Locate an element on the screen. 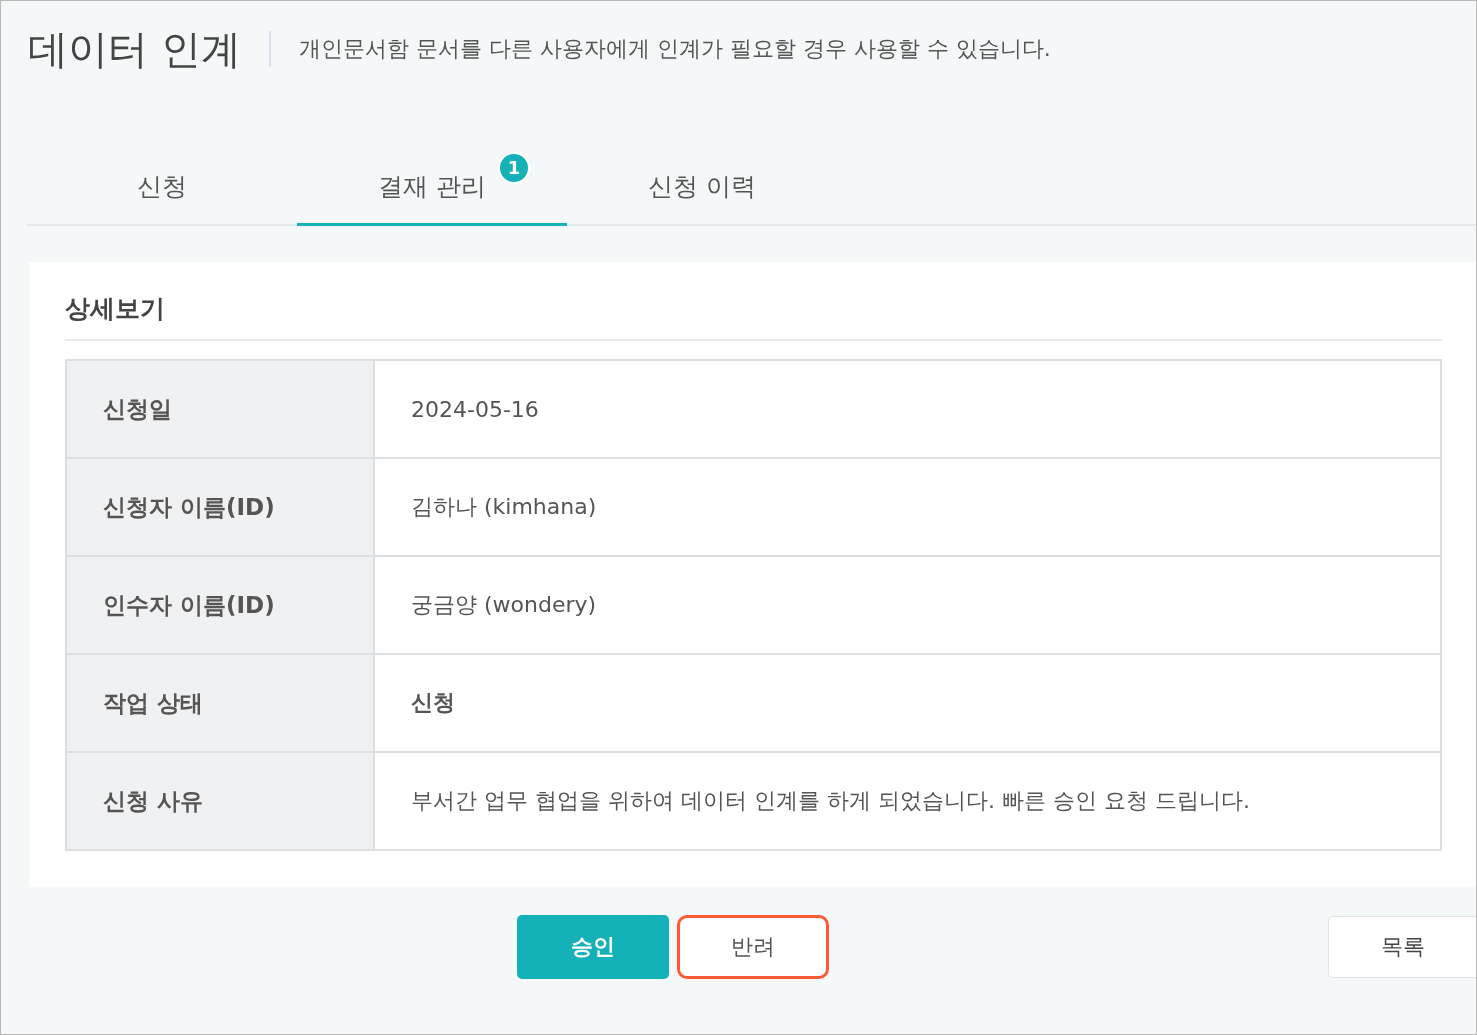 The height and width of the screenshot is (1035, 1477). value-cell-text: 궁금양 (wondery) is located at coordinates (504, 605).